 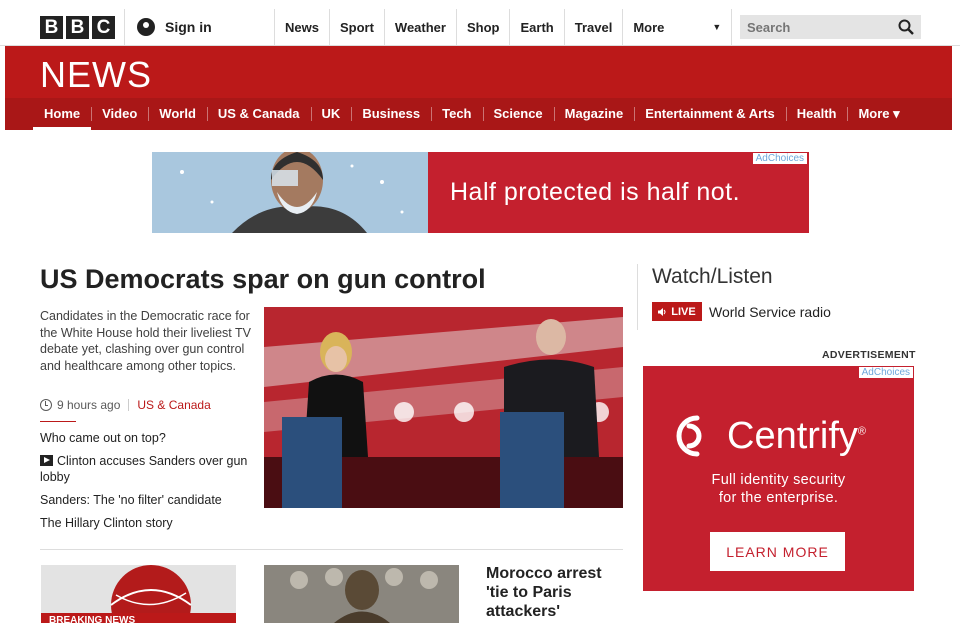 I want to click on registered-mark: ®, so click(x=862, y=430).